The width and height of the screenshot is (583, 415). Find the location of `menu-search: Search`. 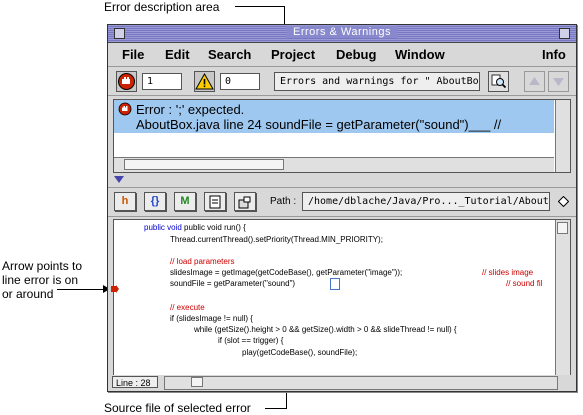

menu-search: Search is located at coordinates (229, 54).